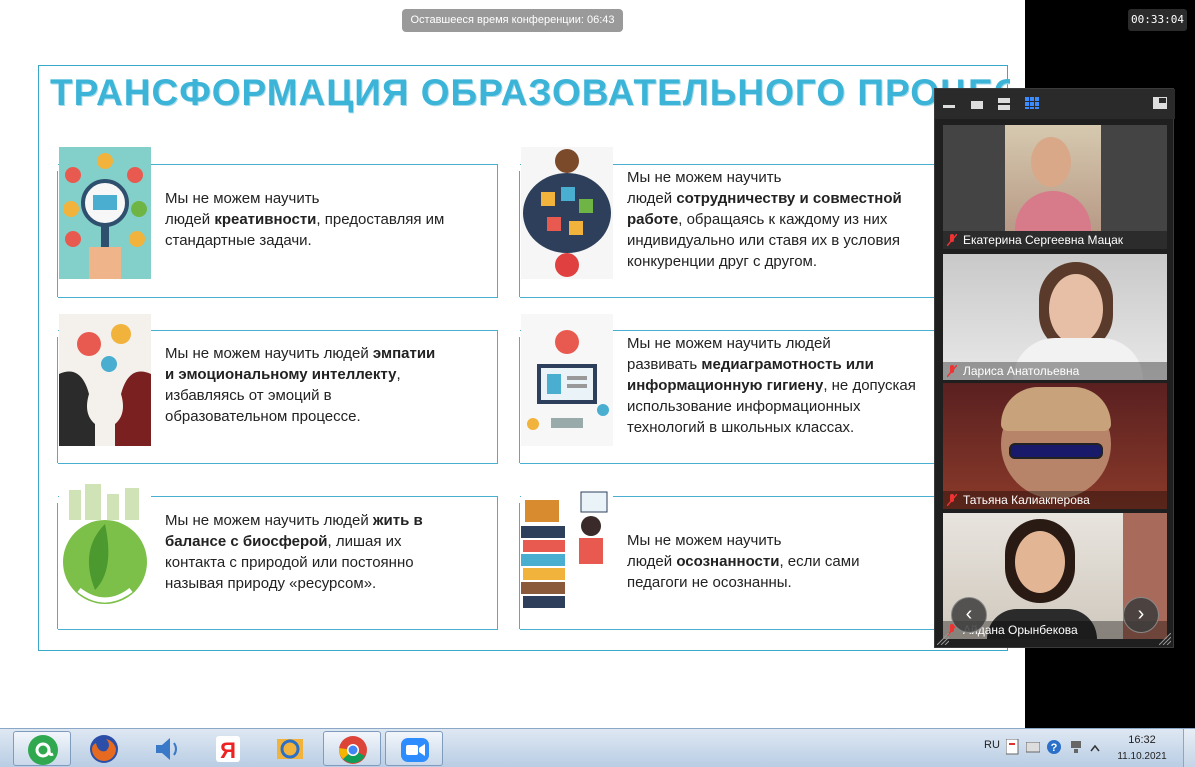 This screenshot has width=1195, height=767. Describe the element at coordinates (567, 380) in the screenshot. I see `media-literacy-illustration` at that location.